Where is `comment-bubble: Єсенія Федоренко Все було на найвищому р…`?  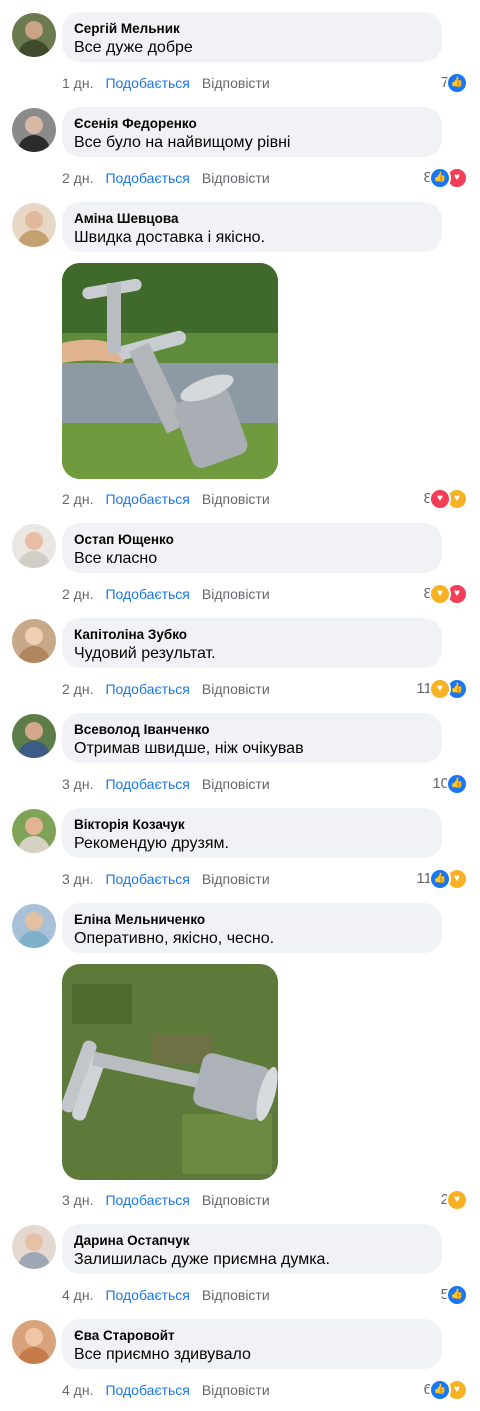
comment-bubble: Єсенія Федоренко Все було на найвищому р… is located at coordinates (252, 132).